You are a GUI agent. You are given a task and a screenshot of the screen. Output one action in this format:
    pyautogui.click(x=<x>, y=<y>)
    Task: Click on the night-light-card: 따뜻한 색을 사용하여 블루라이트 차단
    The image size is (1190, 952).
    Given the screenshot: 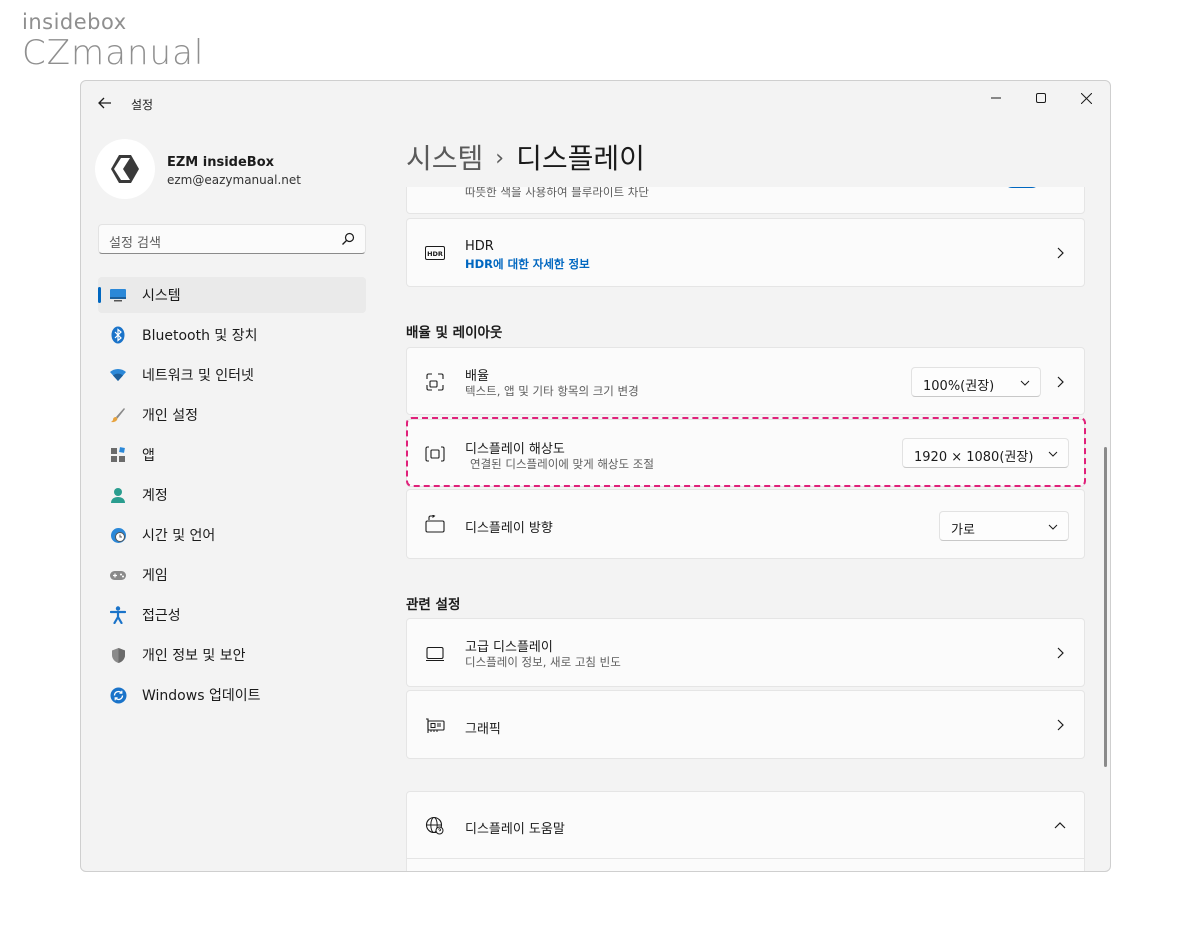 What is the action you would take?
    pyautogui.click(x=745, y=200)
    